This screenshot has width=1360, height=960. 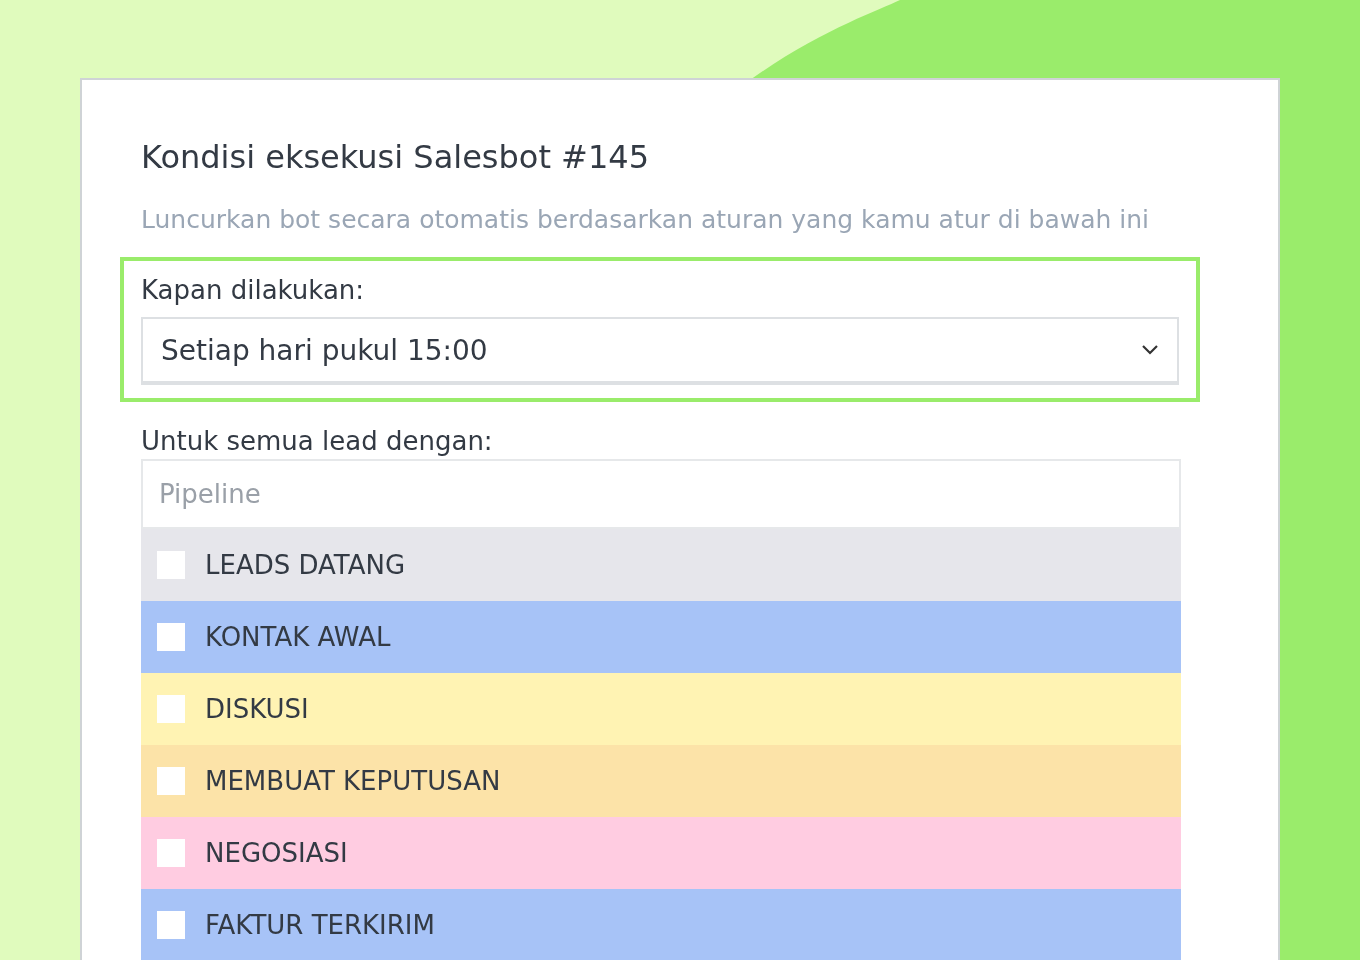 I want to click on schedule-label: Kapan dilakukan:, so click(x=253, y=290).